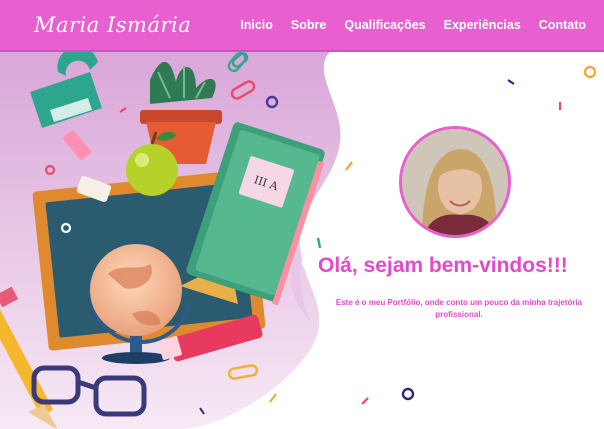 Image resolution: width=604 pixels, height=429 pixels. What do you see at coordinates (112, 25) in the screenshot?
I see `brand-logo: Maria Ismária` at bounding box center [112, 25].